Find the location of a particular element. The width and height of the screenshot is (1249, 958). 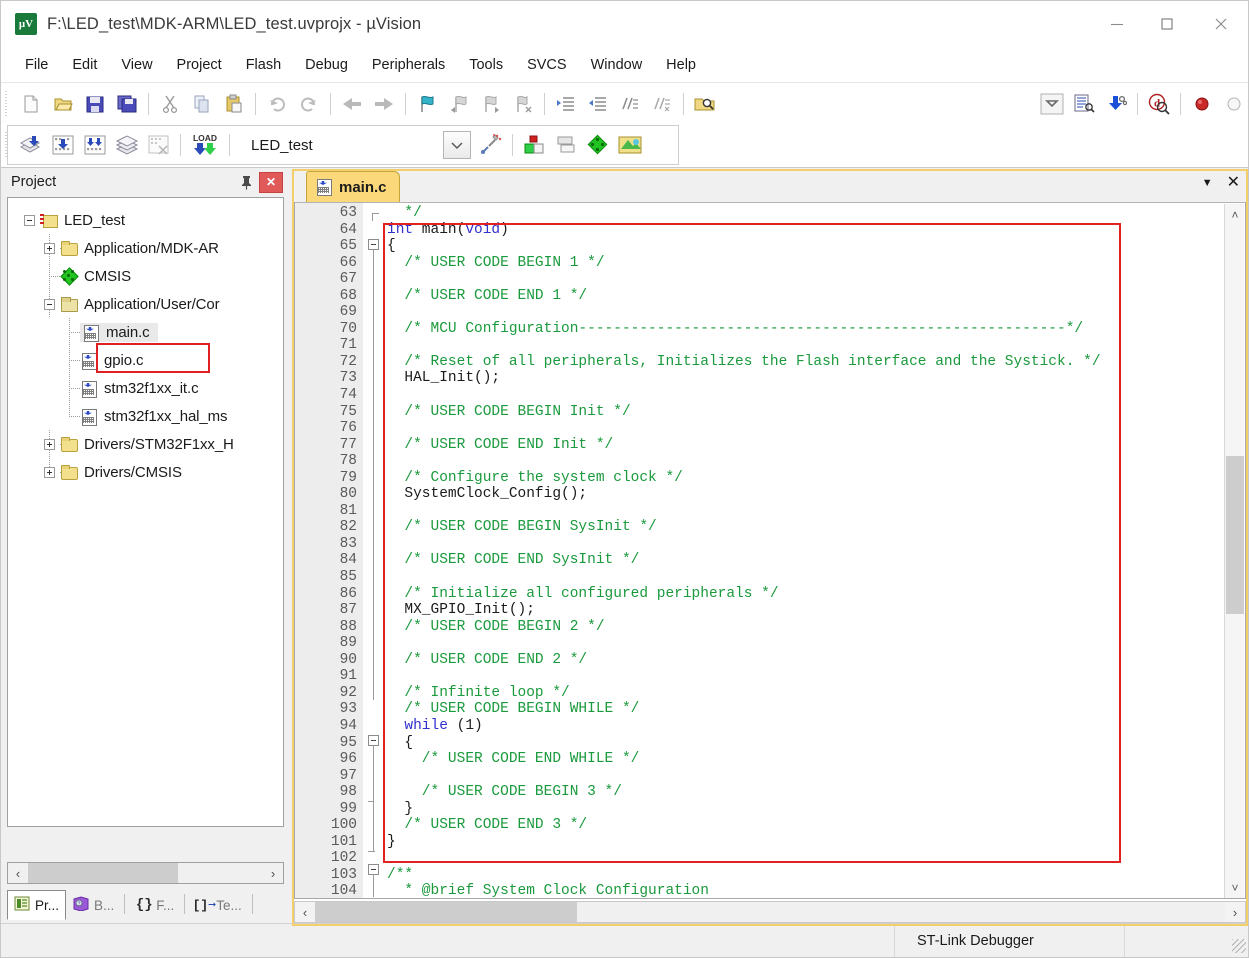

paste-icon is located at coordinates (234, 104).